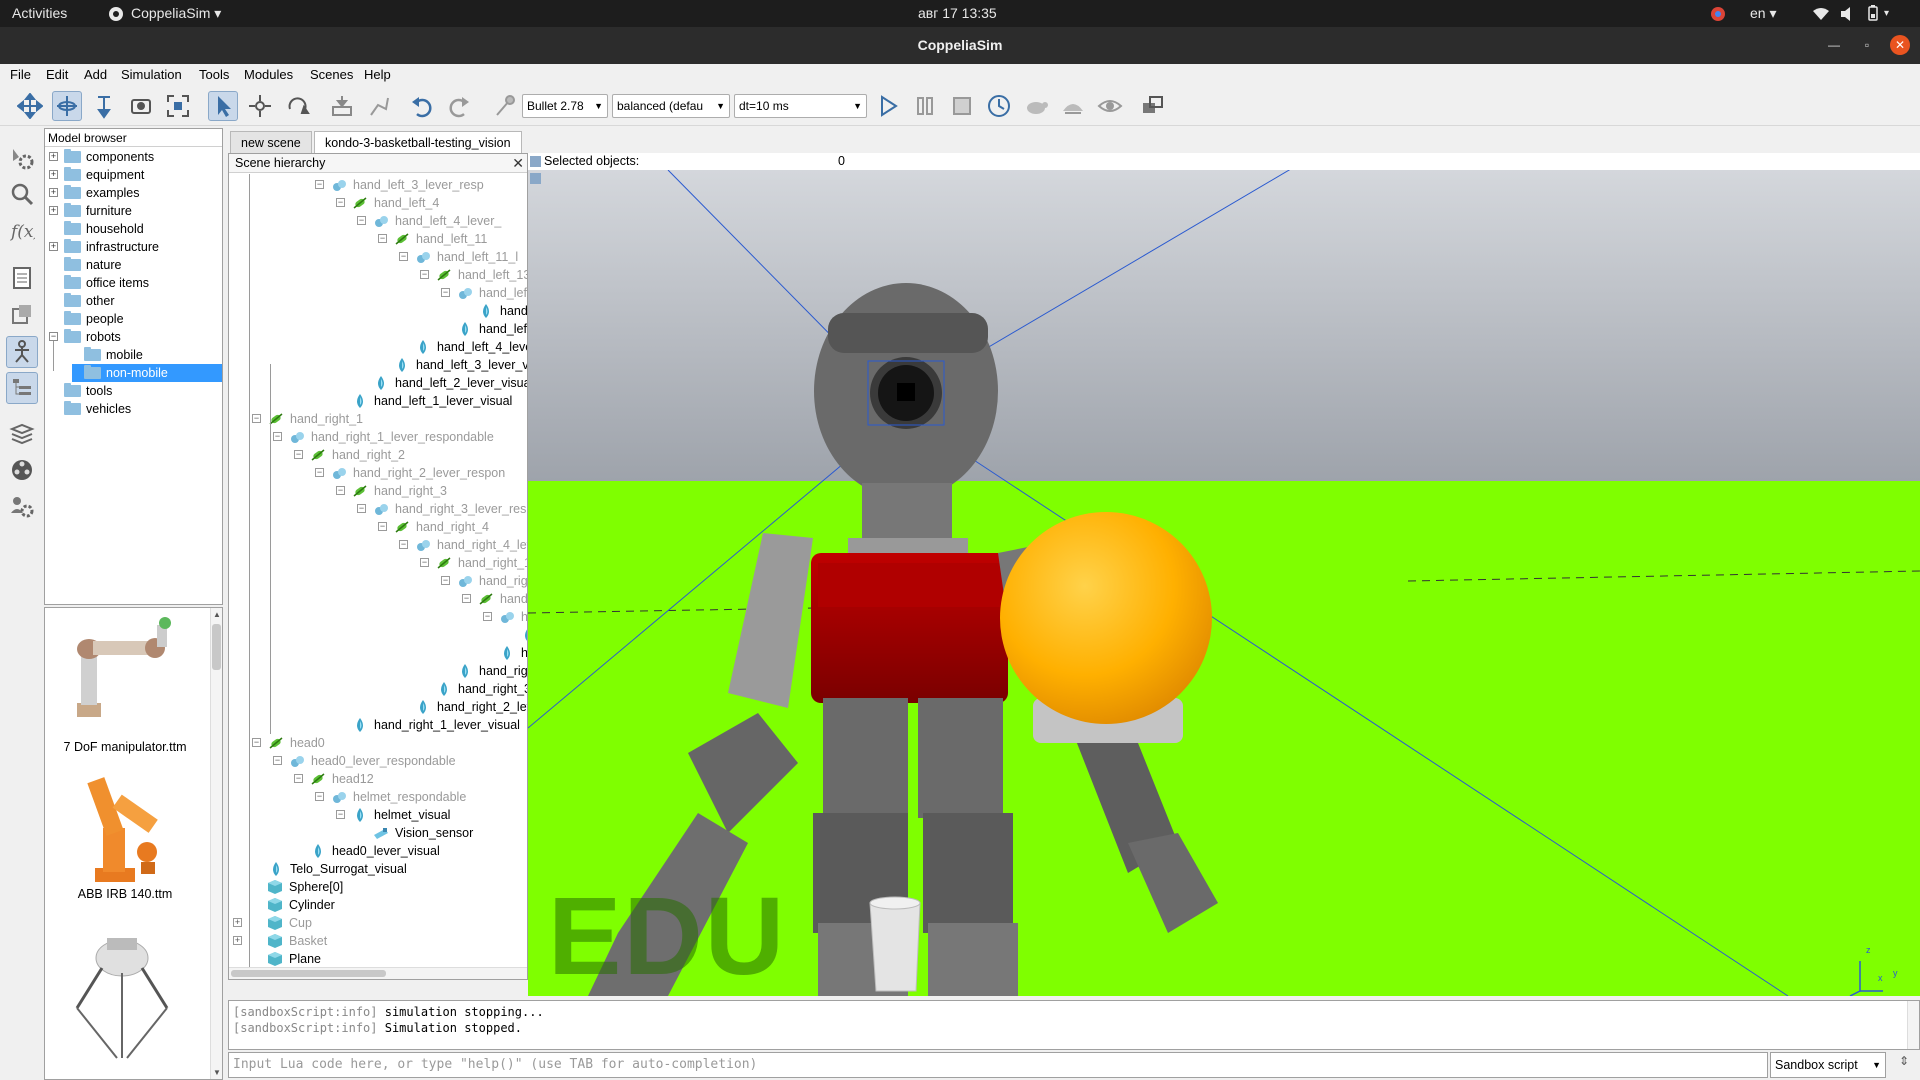 The width and height of the screenshot is (1920, 1080). What do you see at coordinates (422, 106) in the screenshot?
I see `undo-icon` at bounding box center [422, 106].